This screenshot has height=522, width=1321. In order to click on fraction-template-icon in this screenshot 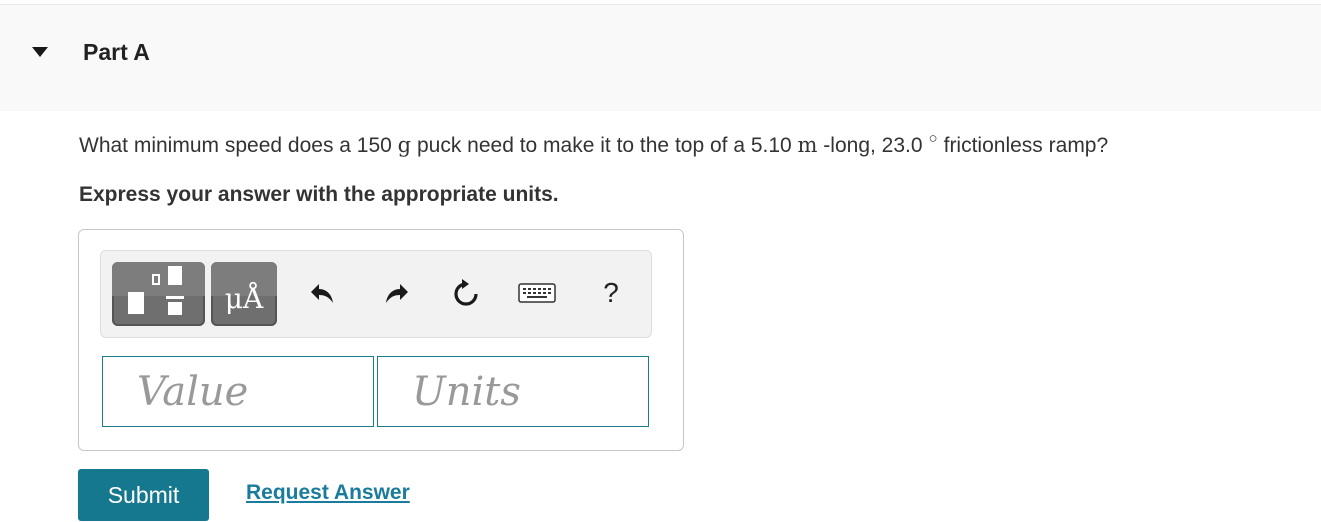, I will do `click(158, 294)`.